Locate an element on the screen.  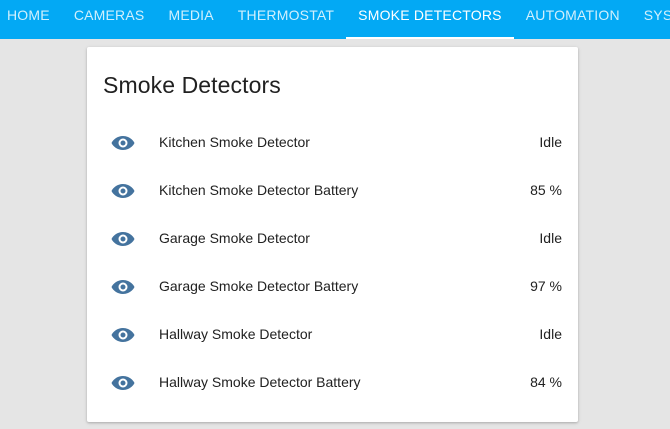
tab-automation: AUTOMATION is located at coordinates (573, 19).